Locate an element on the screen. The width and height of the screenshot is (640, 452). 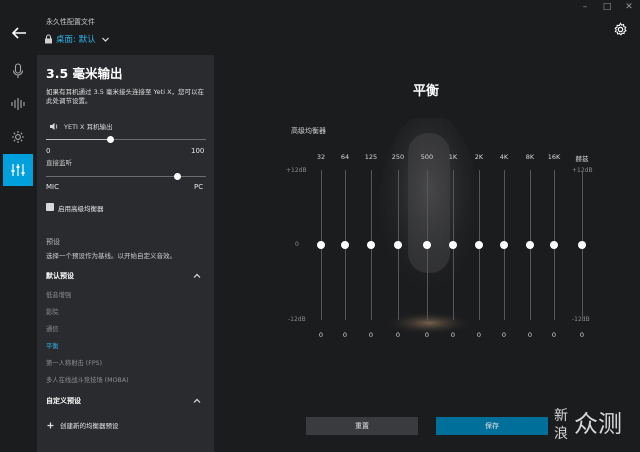
volume-min: 0 is located at coordinates (48, 151).